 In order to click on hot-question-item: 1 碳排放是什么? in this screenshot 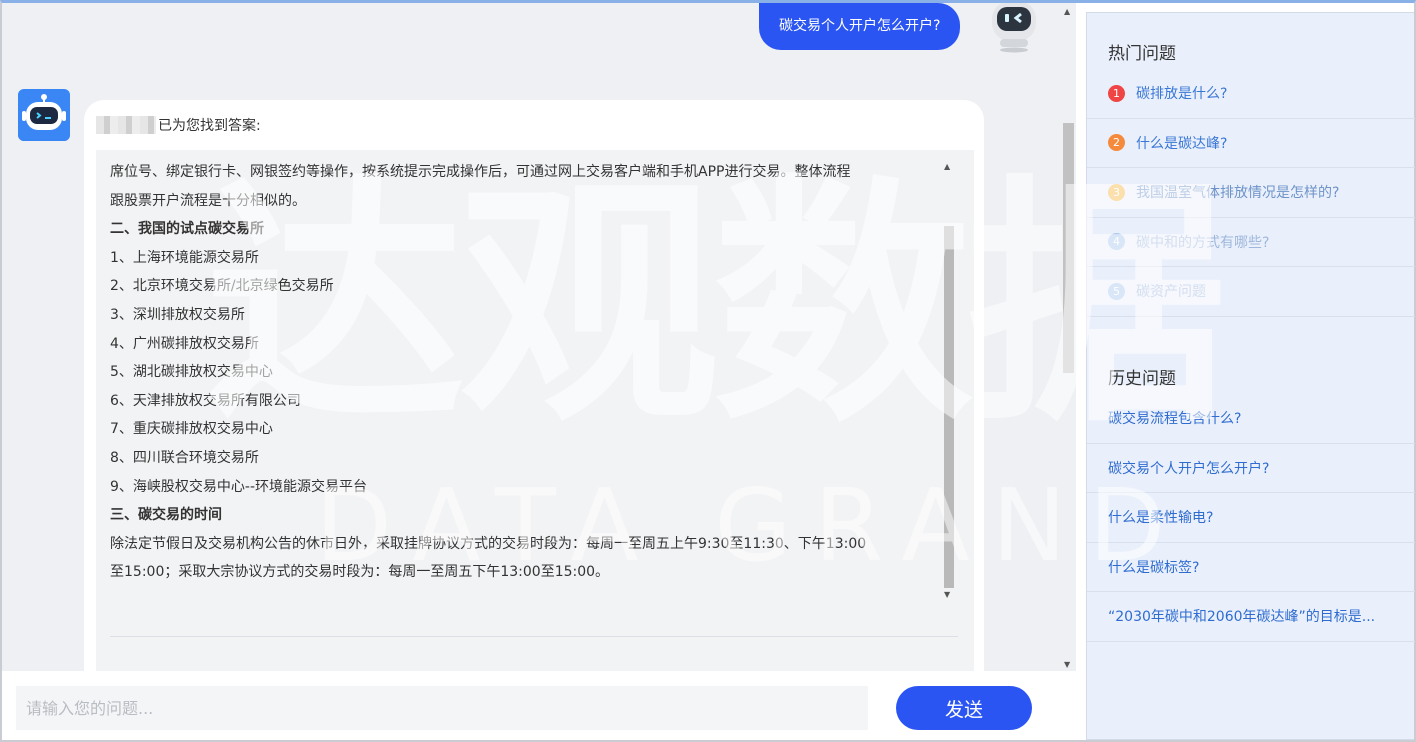, I will do `click(1251, 94)`.